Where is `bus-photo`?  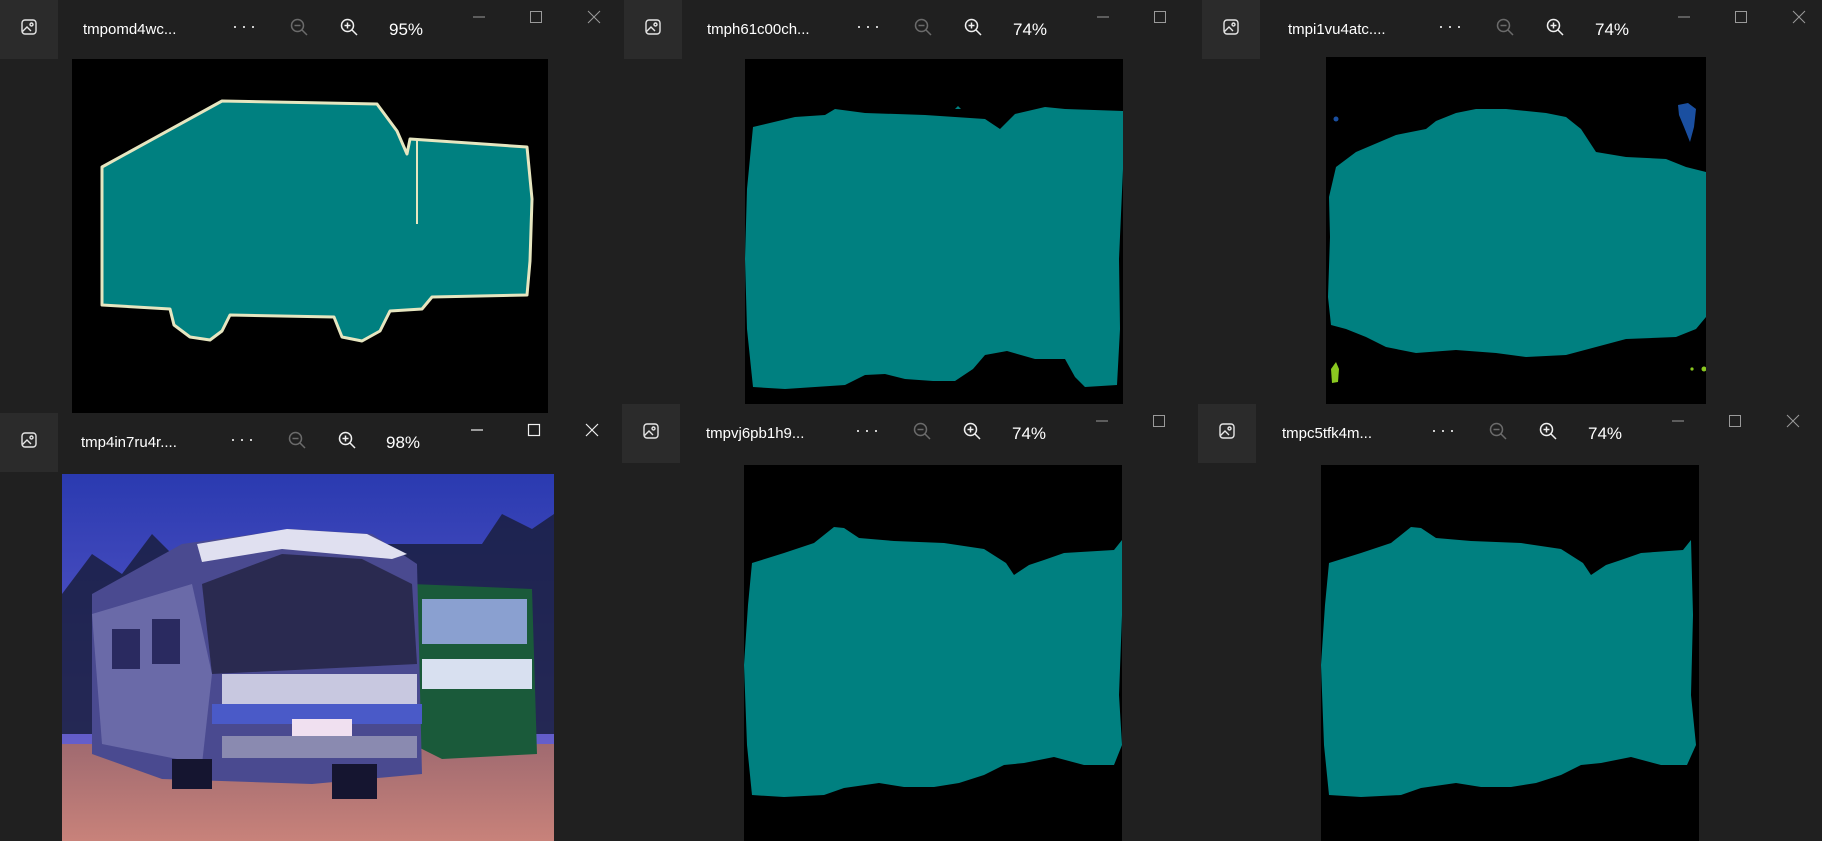
bus-photo is located at coordinates (308, 657).